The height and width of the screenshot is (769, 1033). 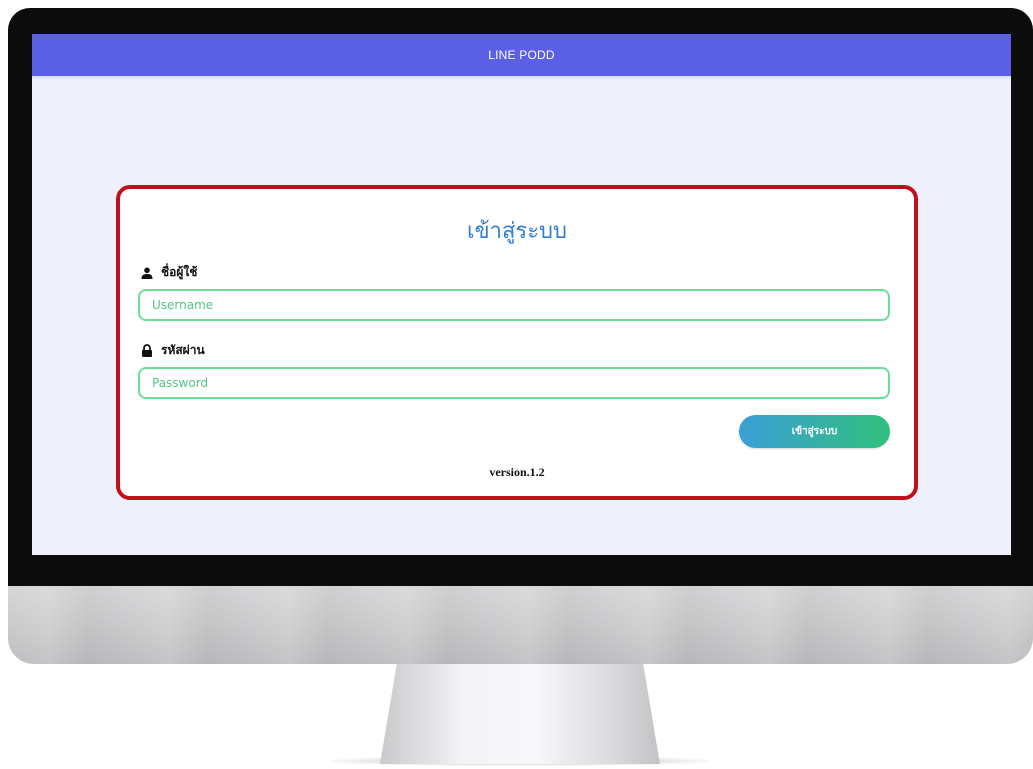 I want to click on monitor-stand, so click(x=520, y=714).